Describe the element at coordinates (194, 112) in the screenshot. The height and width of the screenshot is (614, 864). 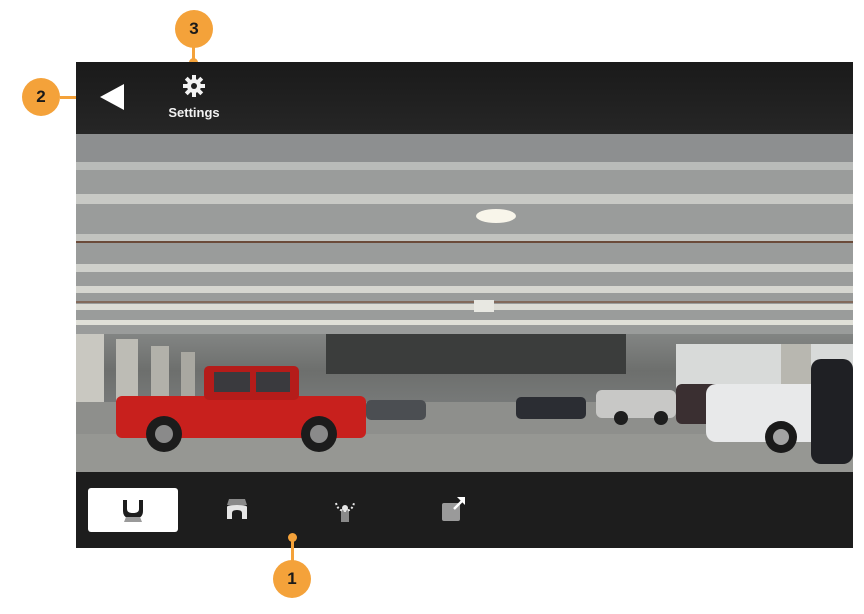
I see `settings-label: Settings` at that location.